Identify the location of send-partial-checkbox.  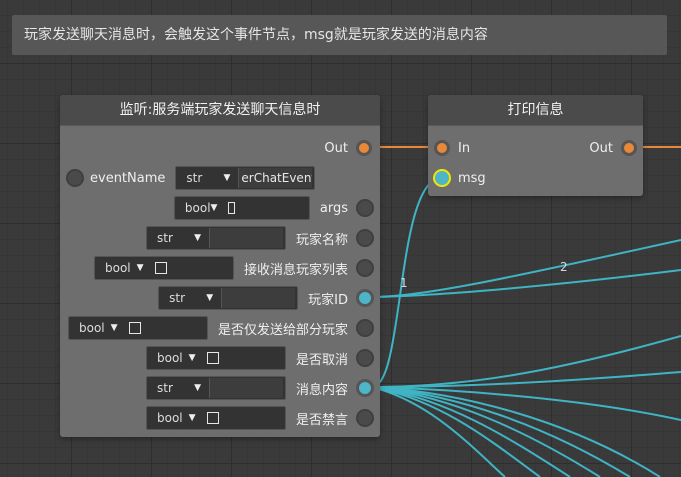
(134, 328).